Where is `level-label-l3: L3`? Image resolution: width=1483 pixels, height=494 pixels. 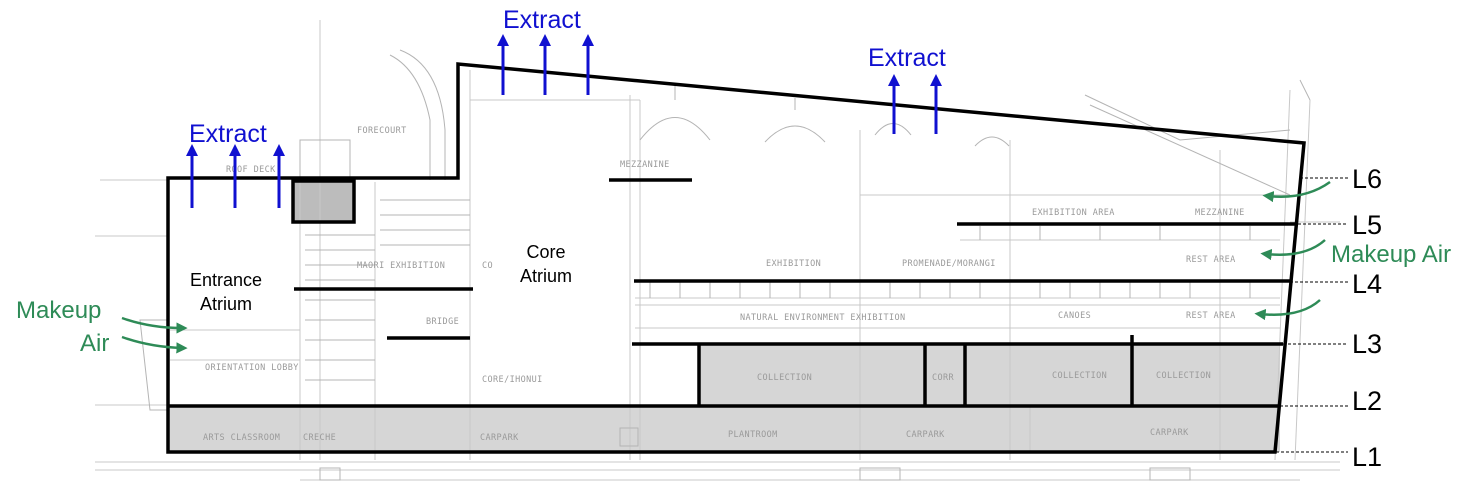 level-label-l3: L3 is located at coordinates (1367, 344).